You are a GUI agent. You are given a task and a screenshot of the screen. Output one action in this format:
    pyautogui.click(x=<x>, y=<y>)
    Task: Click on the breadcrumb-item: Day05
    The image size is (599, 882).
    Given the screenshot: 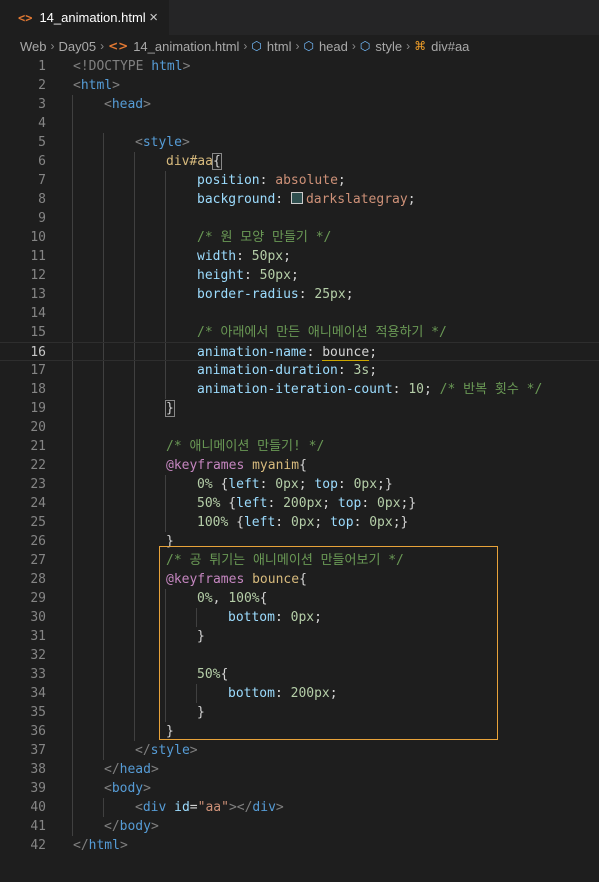 What is the action you would take?
    pyautogui.click(x=78, y=46)
    